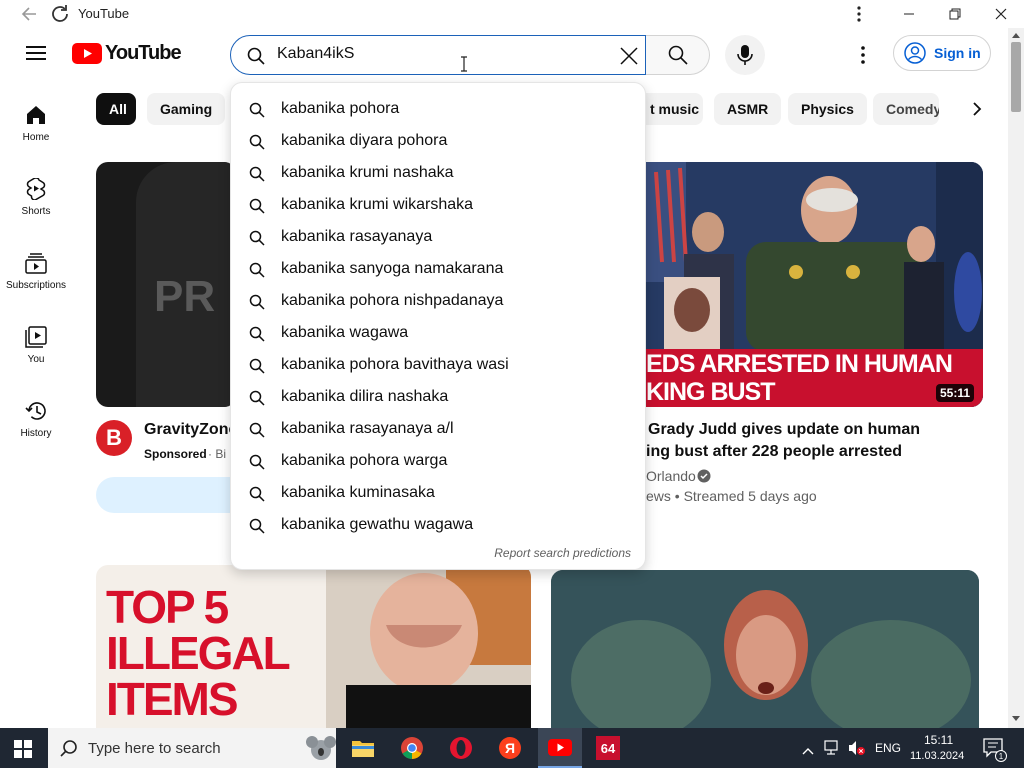 This screenshot has width=1024, height=768. Describe the element at coordinates (439, 366) in the screenshot. I see `search-suggestion-item: kabanika pohora bavithaya wasi` at that location.